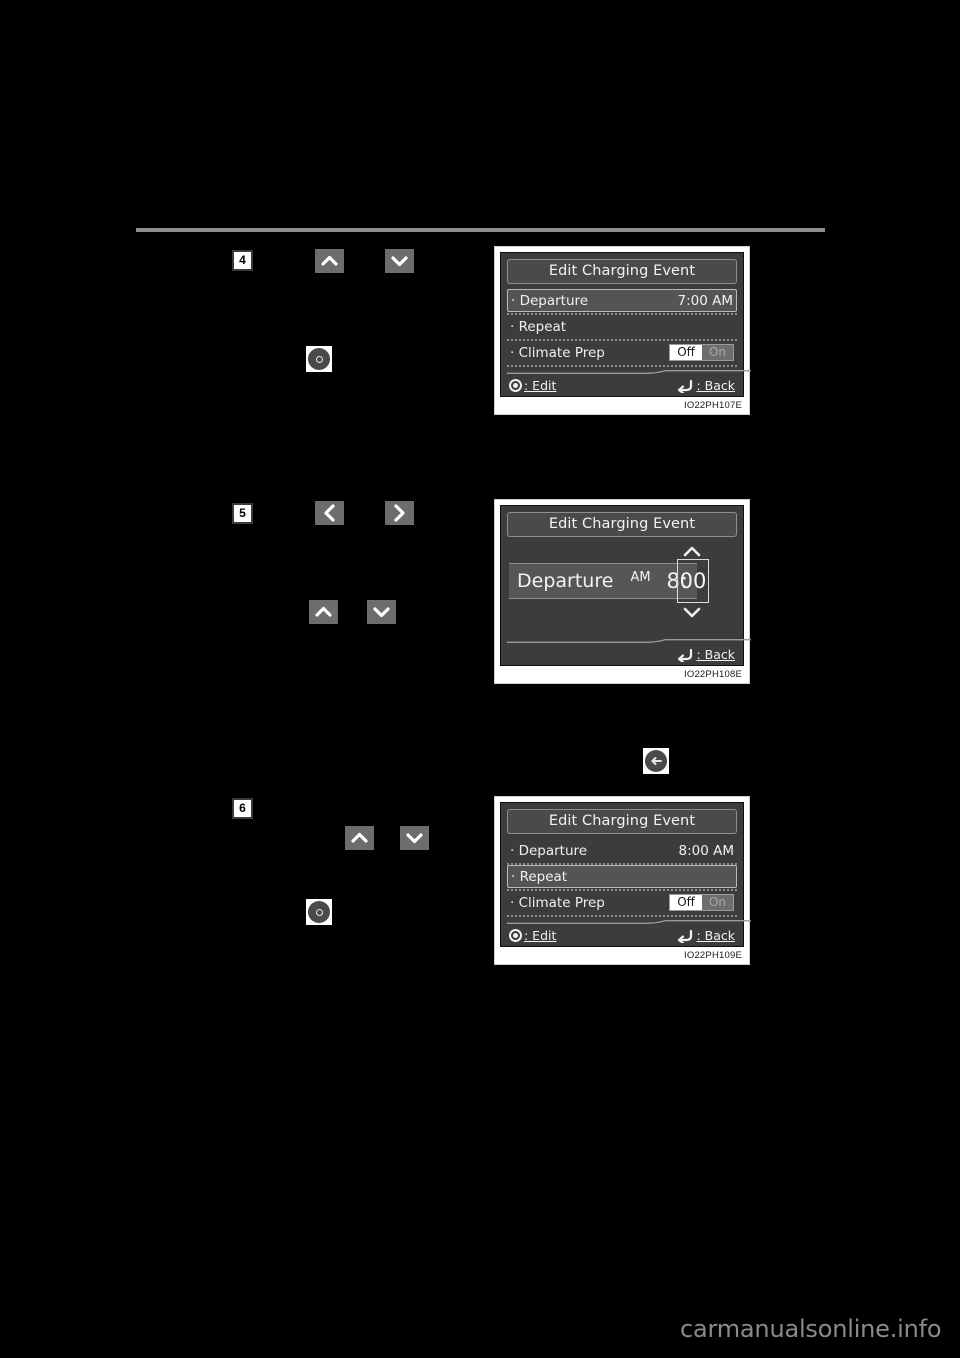 Image resolution: width=960 pixels, height=1358 pixels. Describe the element at coordinates (629, 652) in the screenshot. I see `screen-hint-bar: : Back` at that location.